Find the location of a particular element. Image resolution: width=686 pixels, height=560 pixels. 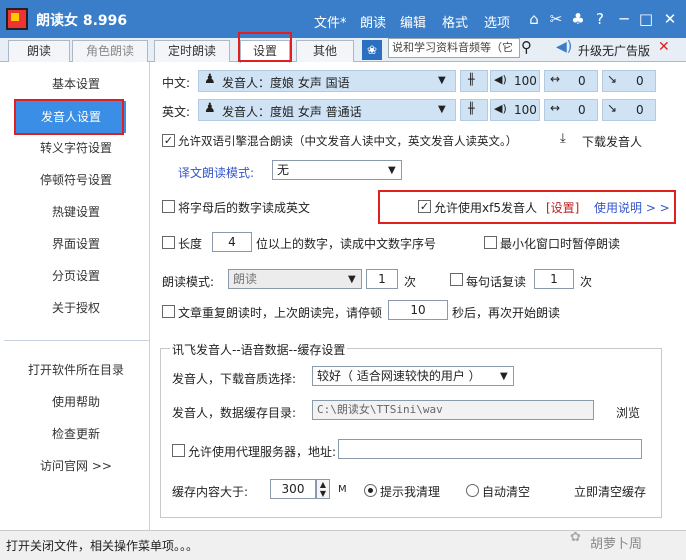

pitch-icon: ↘ is located at coordinates (612, 108).